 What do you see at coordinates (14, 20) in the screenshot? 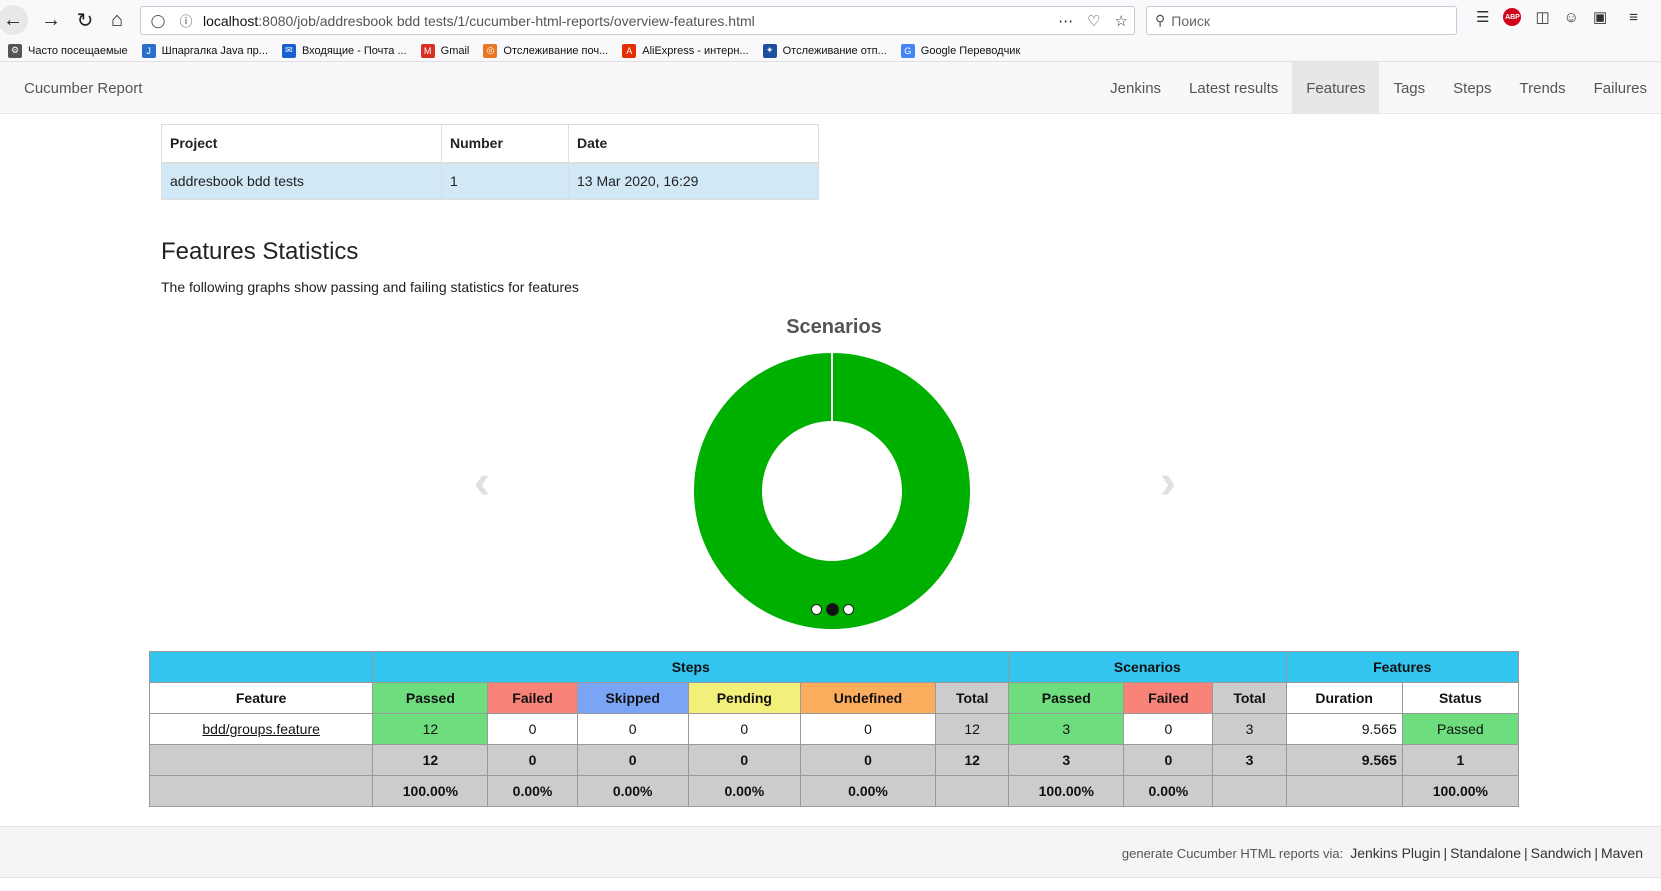
I see `back-icon: ←` at bounding box center [14, 20].